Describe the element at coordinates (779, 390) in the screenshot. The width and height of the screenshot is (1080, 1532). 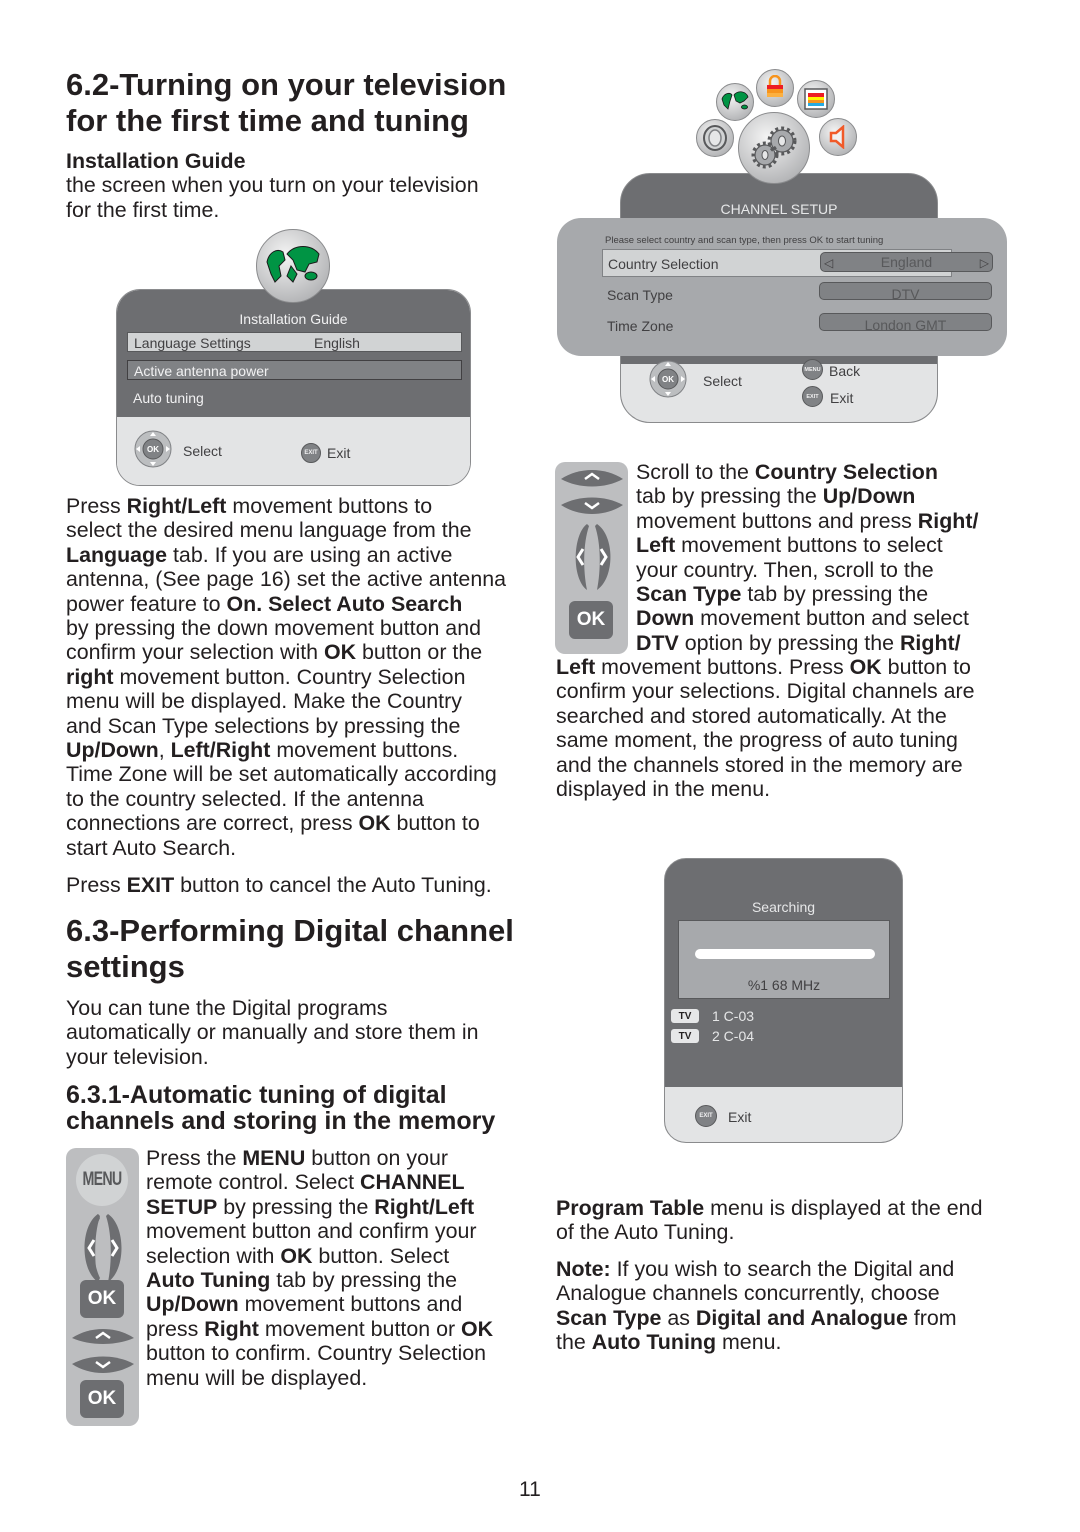
I see `menu-footer: OK Select MENU Back EXIT Exit` at that location.